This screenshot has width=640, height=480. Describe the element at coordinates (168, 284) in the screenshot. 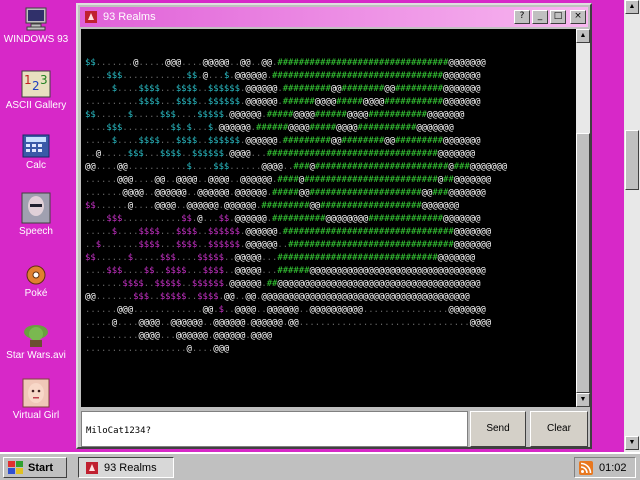

I see `ascii-art-segment: $$$$$` at that location.